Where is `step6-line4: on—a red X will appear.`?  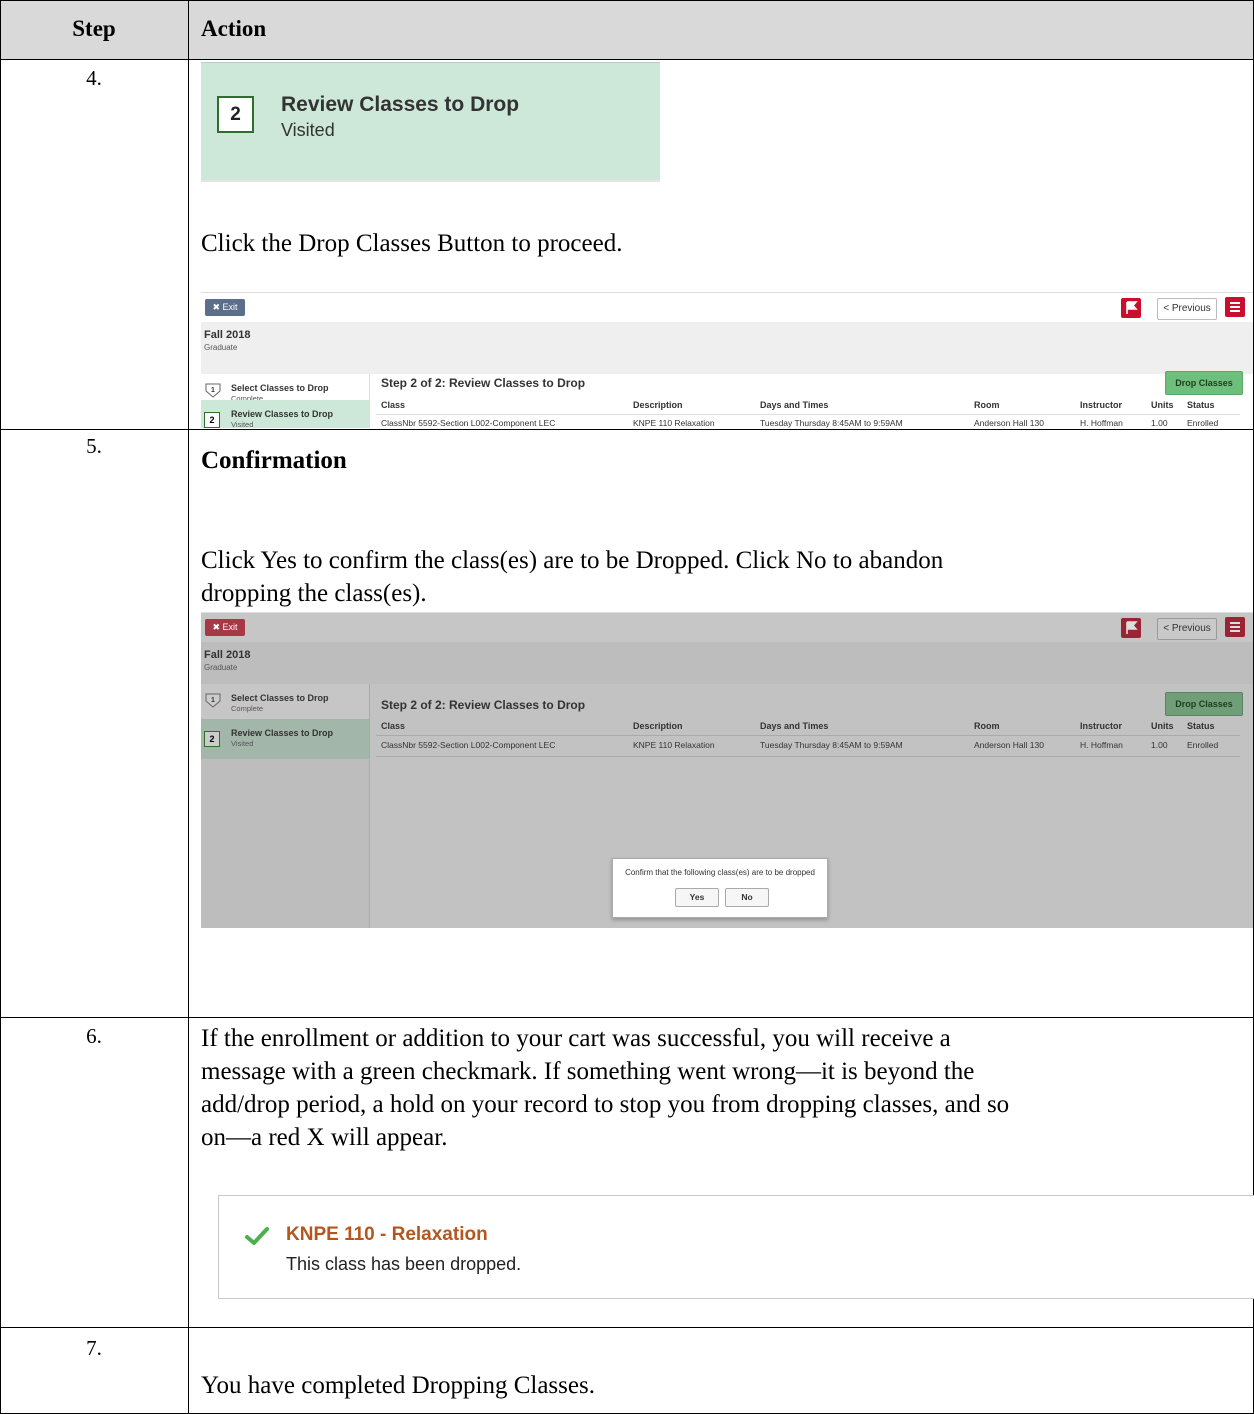
step6-line4: on—a red X will appear. is located at coordinates (324, 1137).